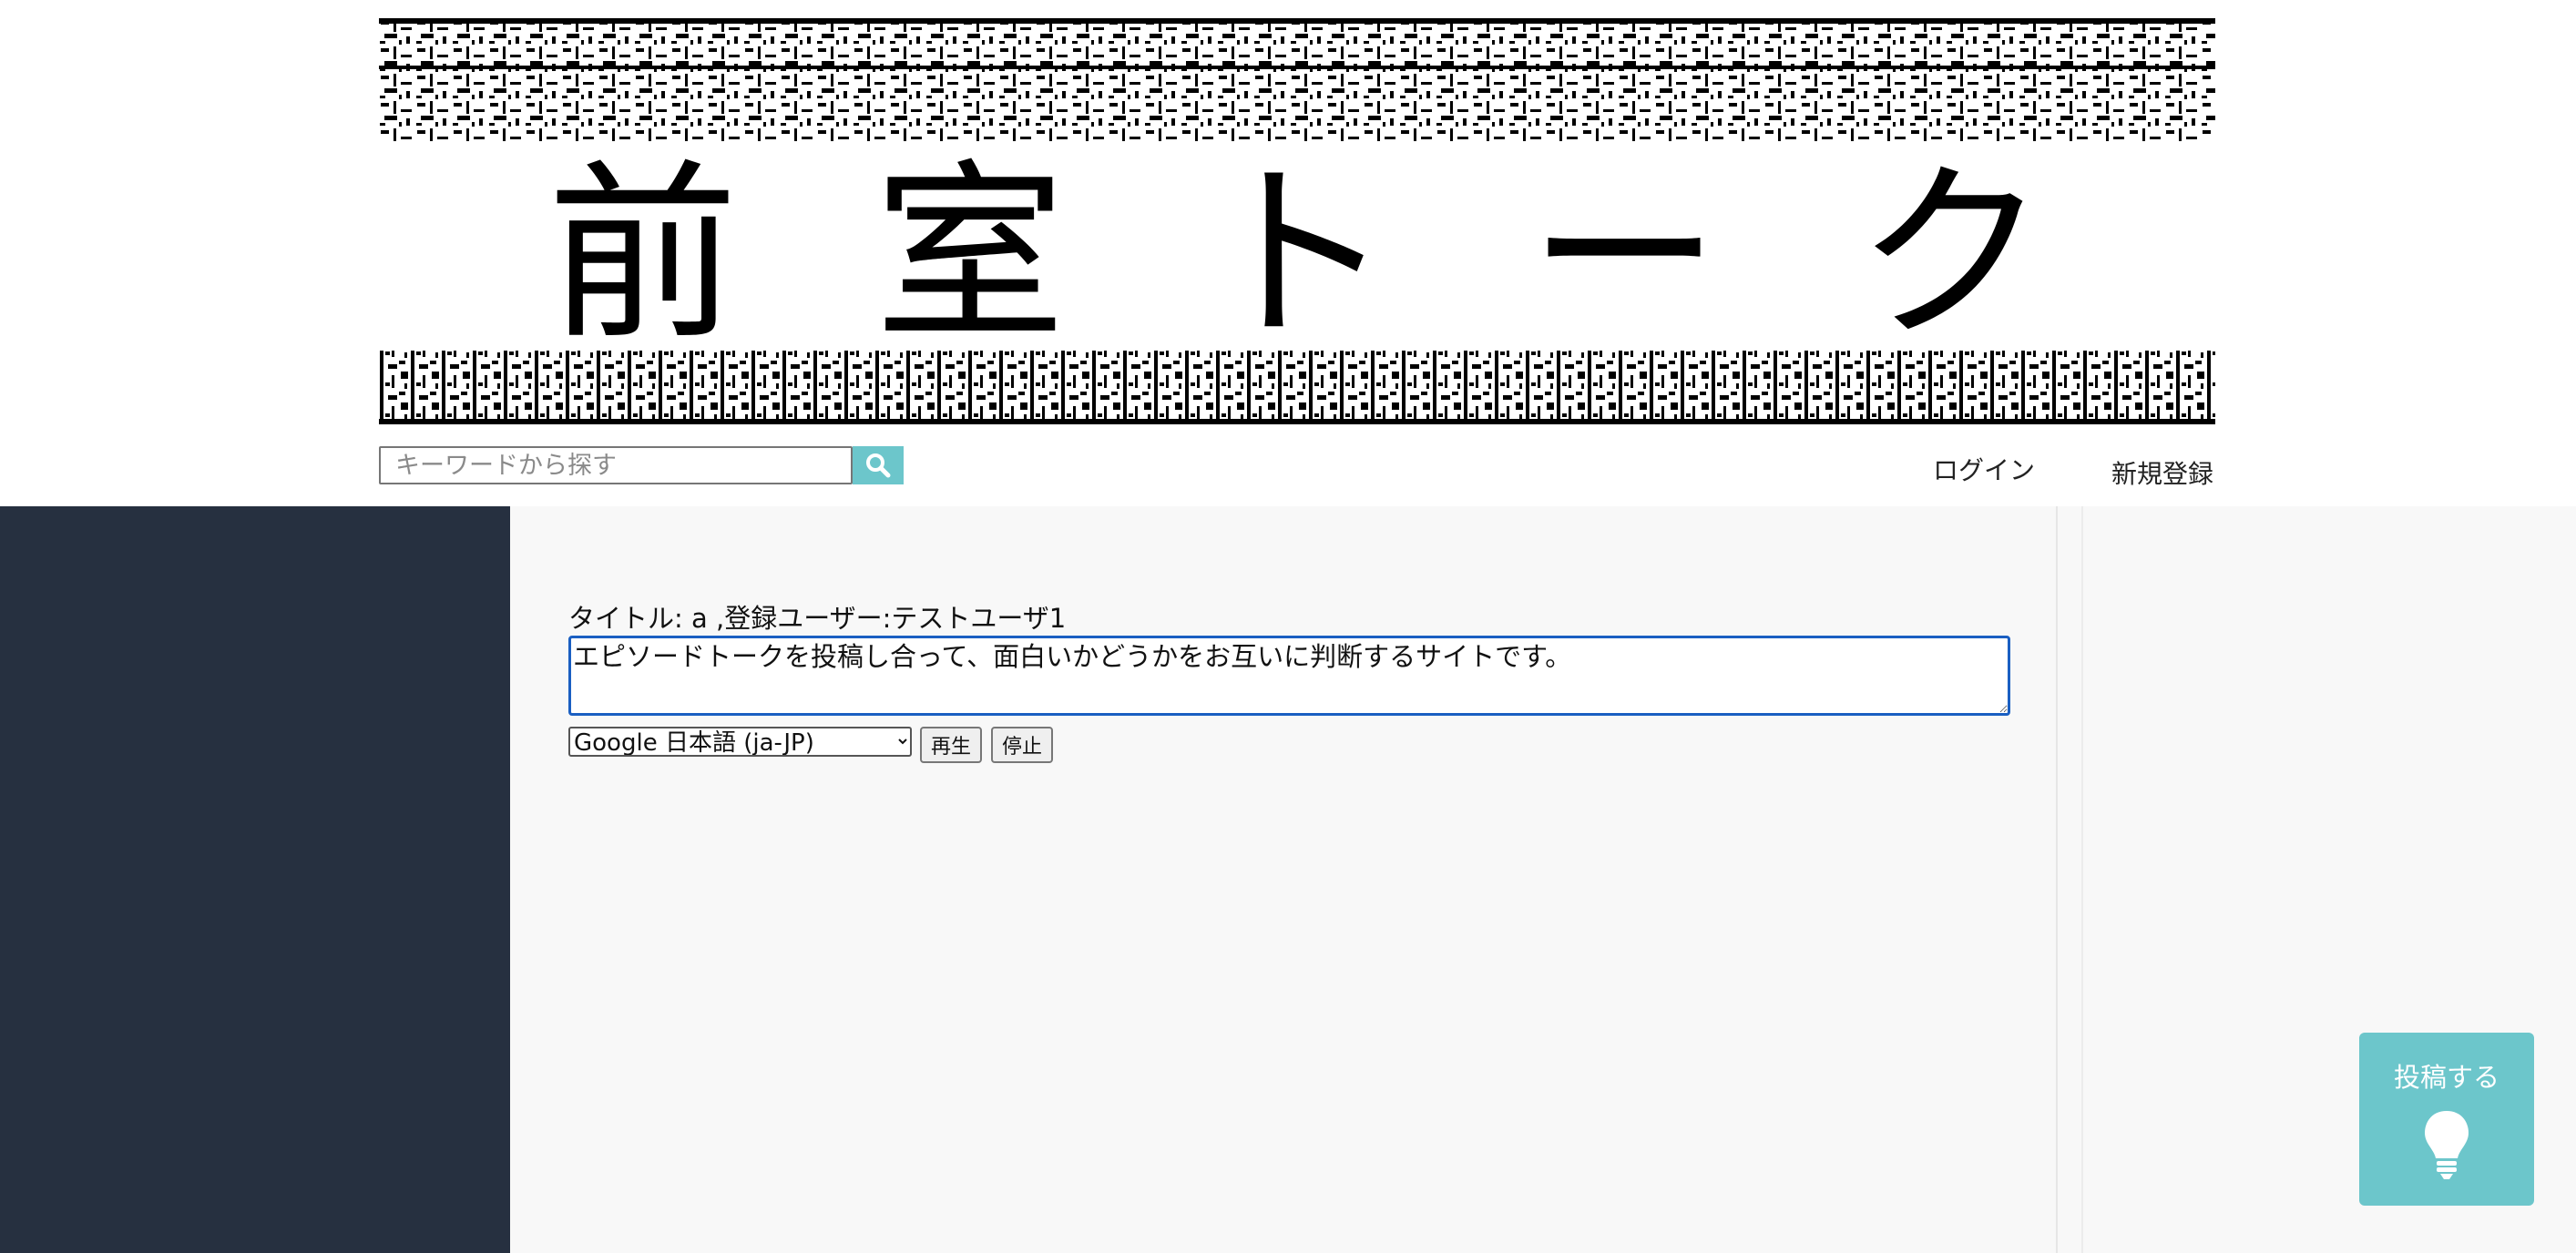  I want to click on right-column-divider, so click(2082, 879).